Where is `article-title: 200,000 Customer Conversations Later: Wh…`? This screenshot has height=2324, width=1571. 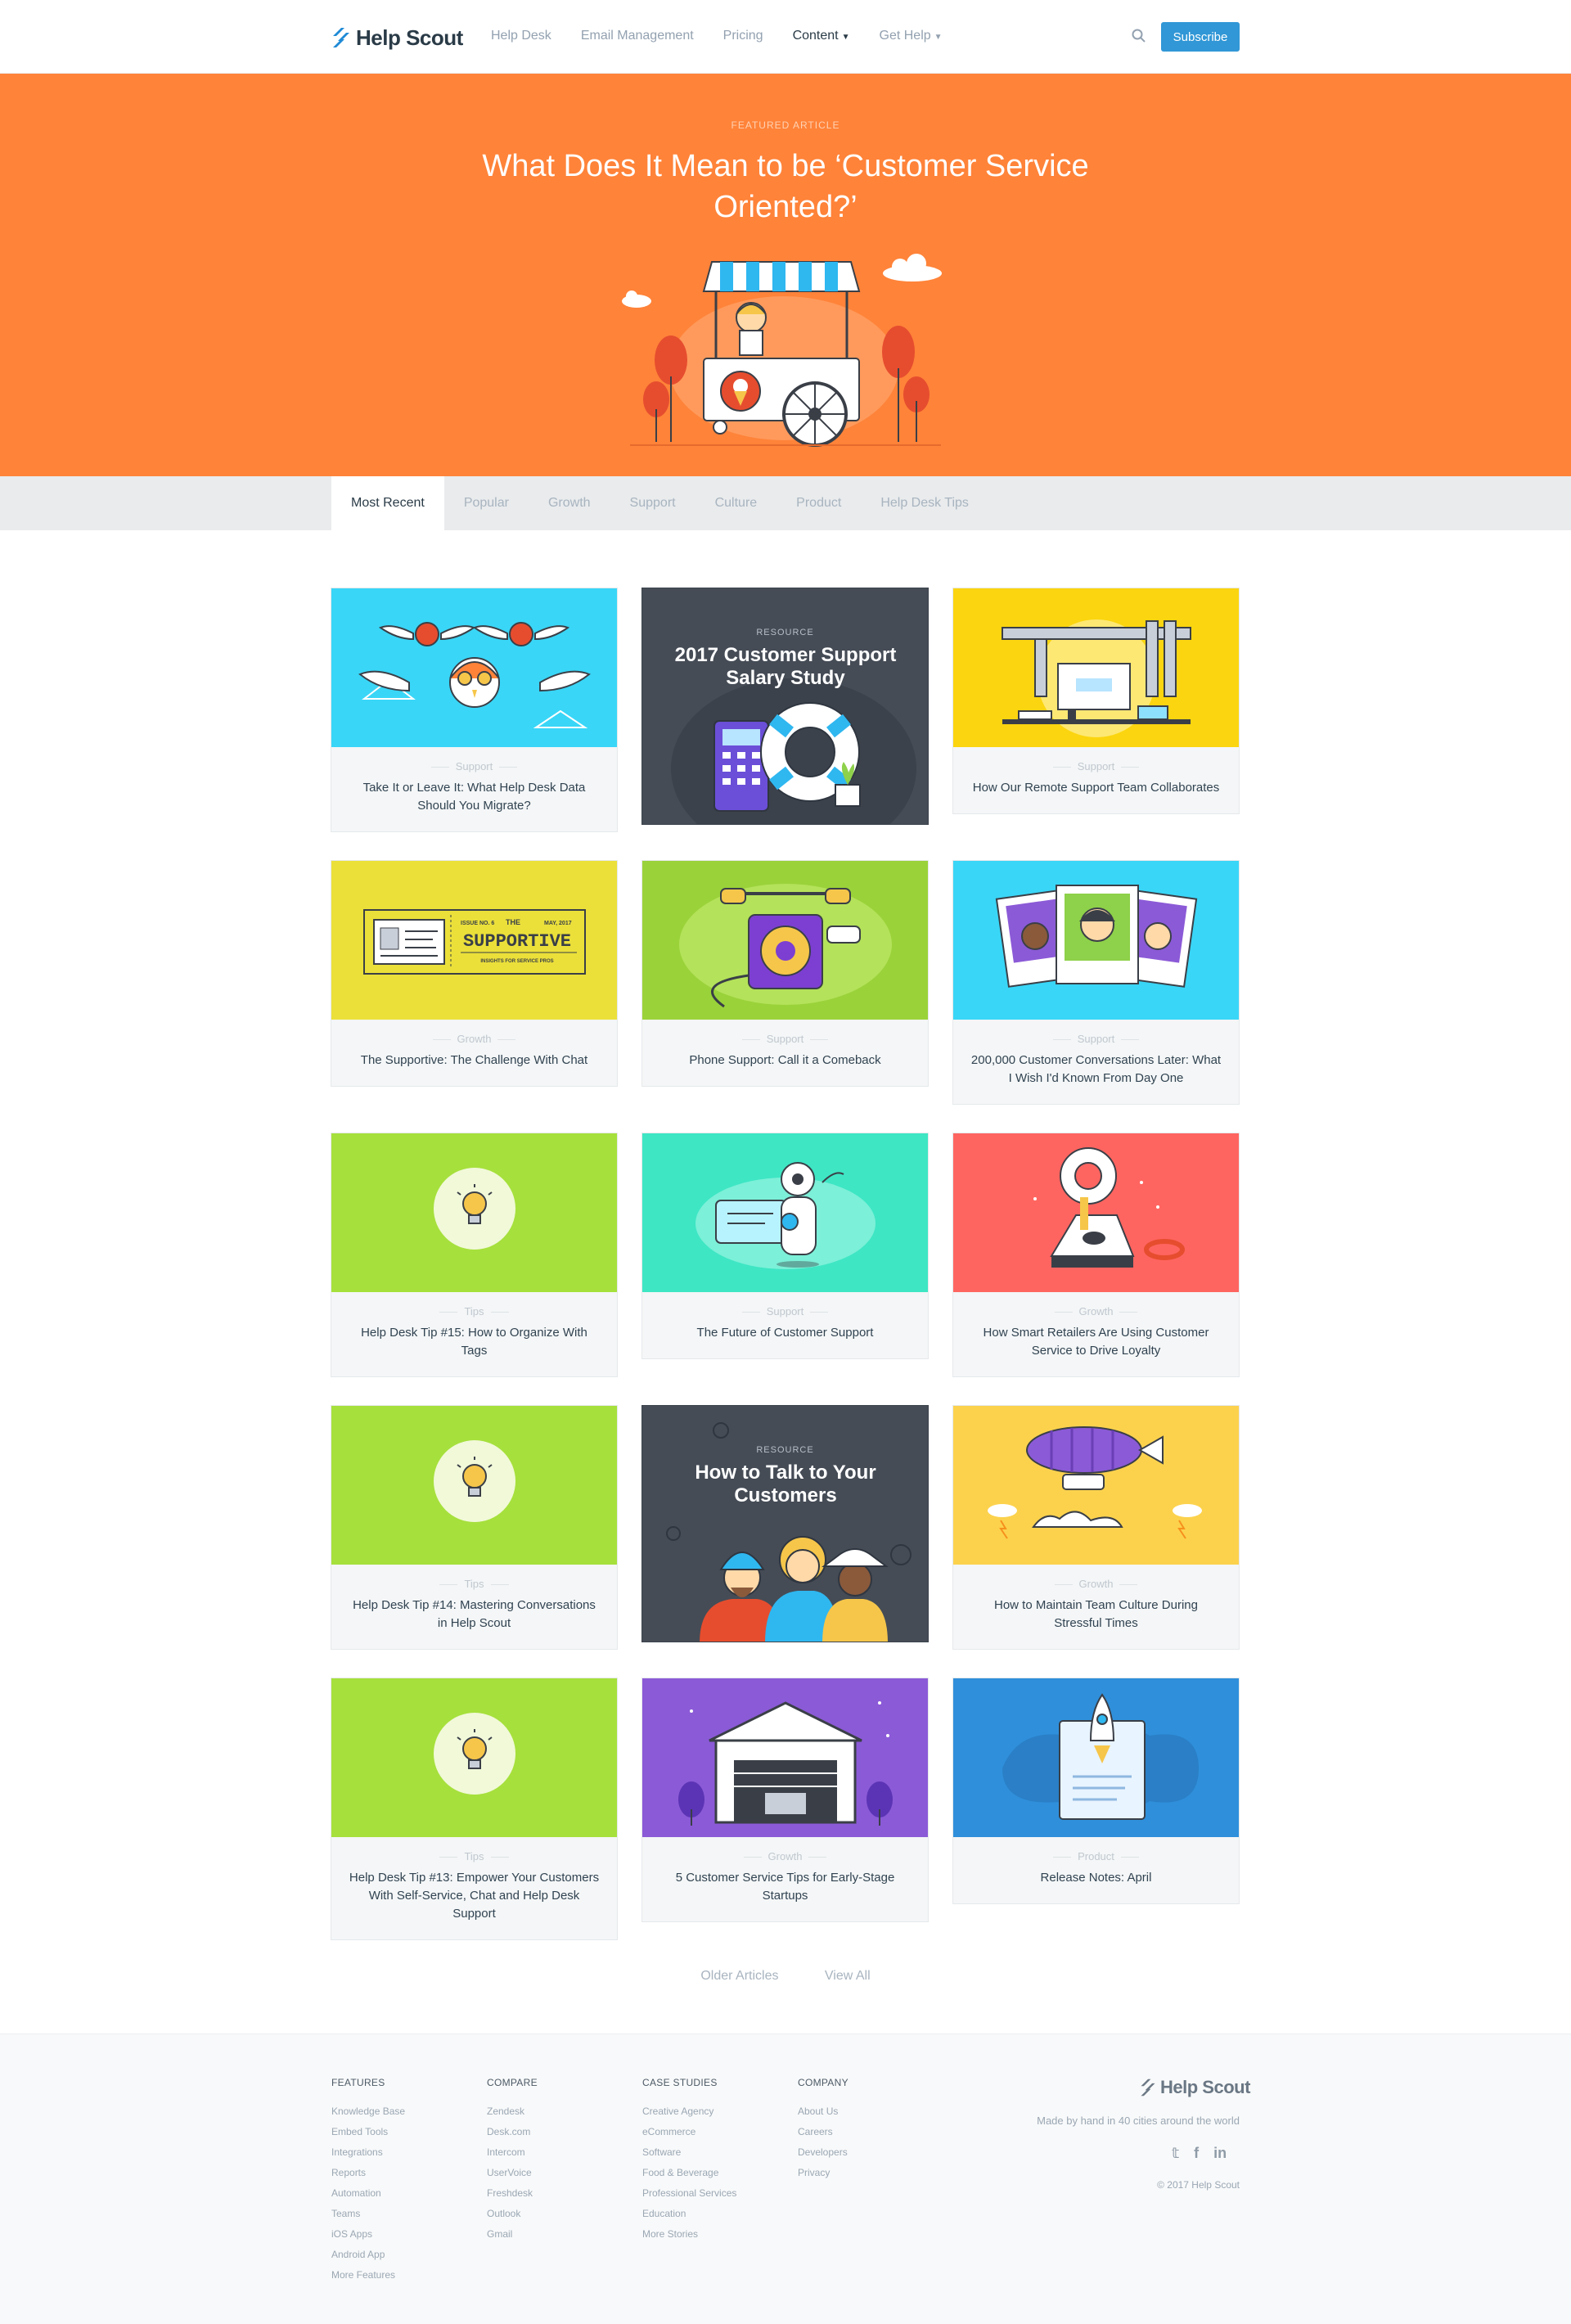 article-title: 200,000 Customer Conversations Later: Wh… is located at coordinates (1096, 1070).